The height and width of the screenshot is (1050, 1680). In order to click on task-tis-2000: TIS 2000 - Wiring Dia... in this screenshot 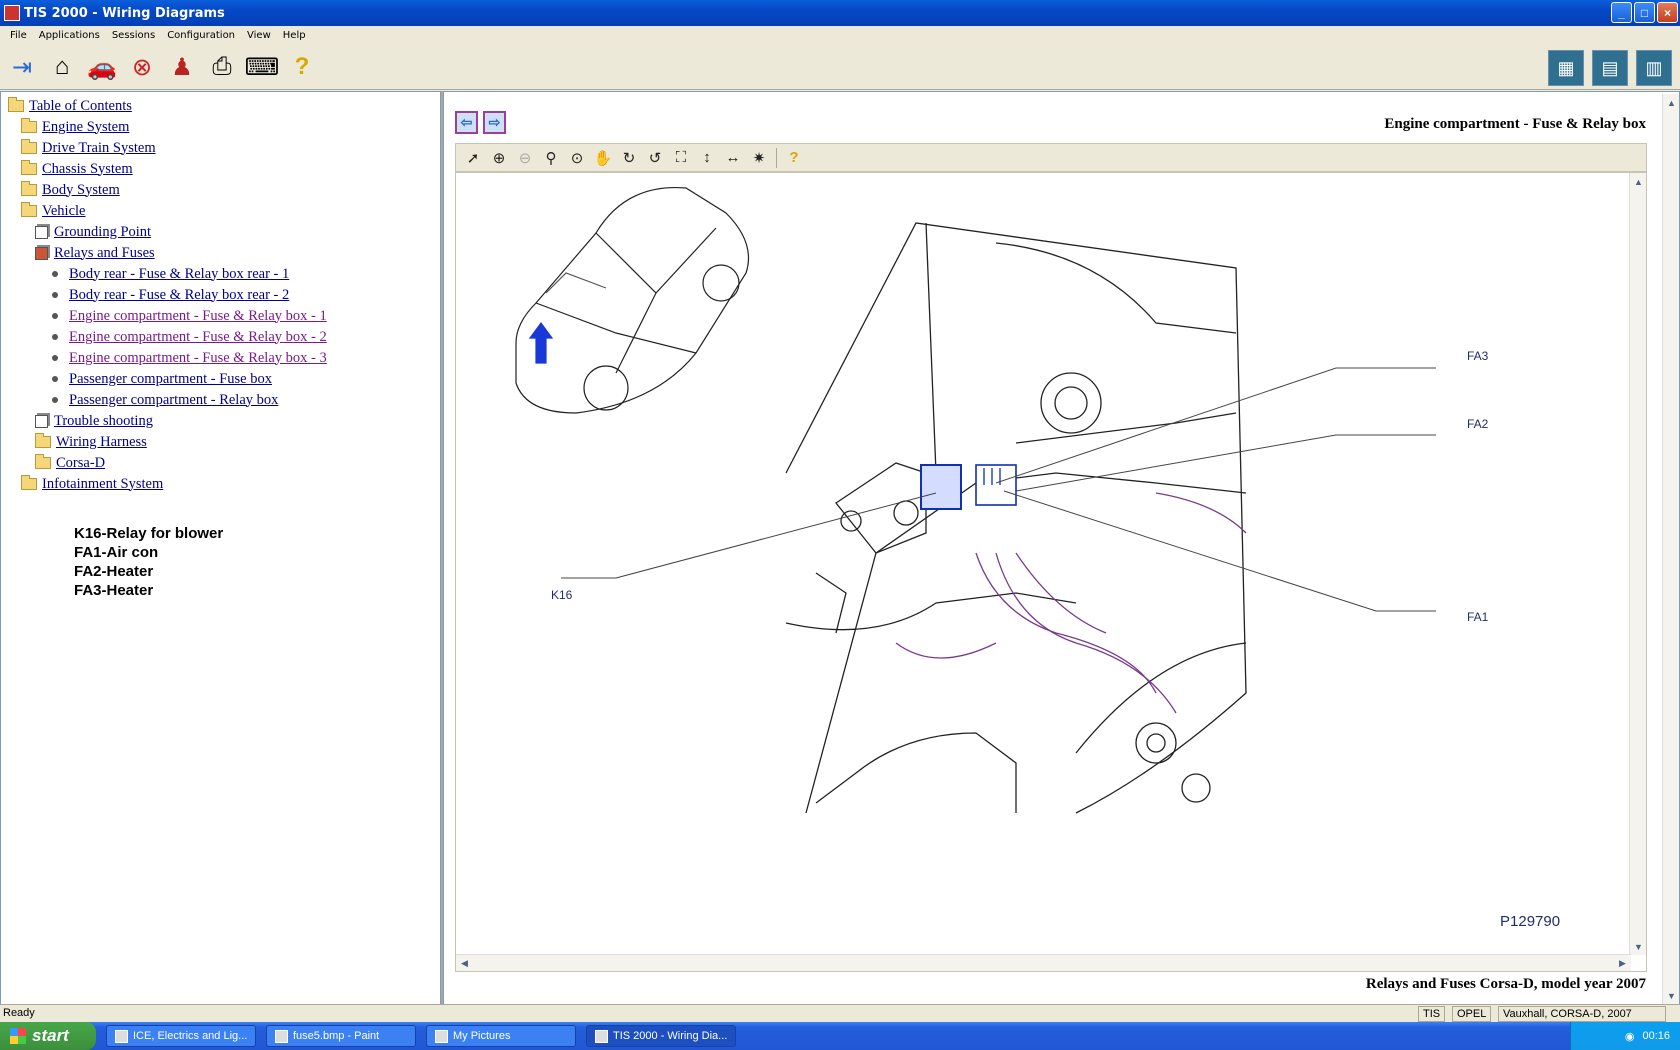, I will do `click(661, 1036)`.